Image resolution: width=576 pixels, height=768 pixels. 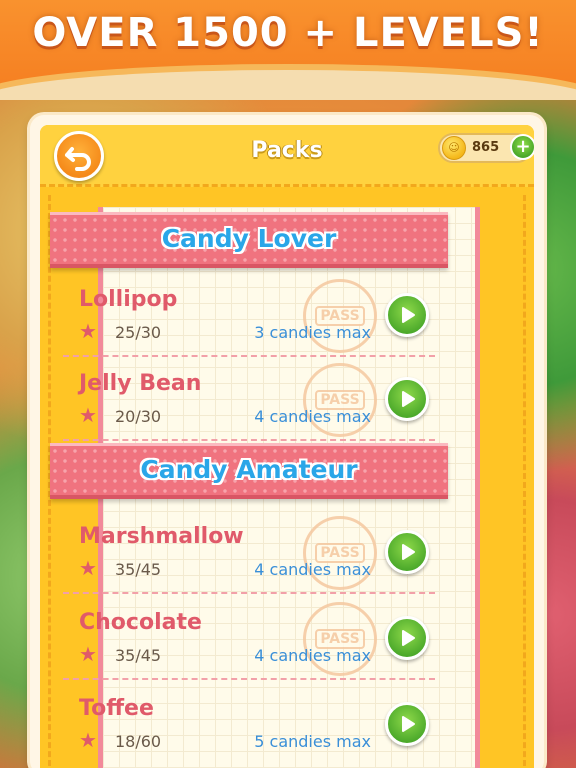 What do you see at coordinates (522, 147) in the screenshot?
I see `add-coins-button: +` at bounding box center [522, 147].